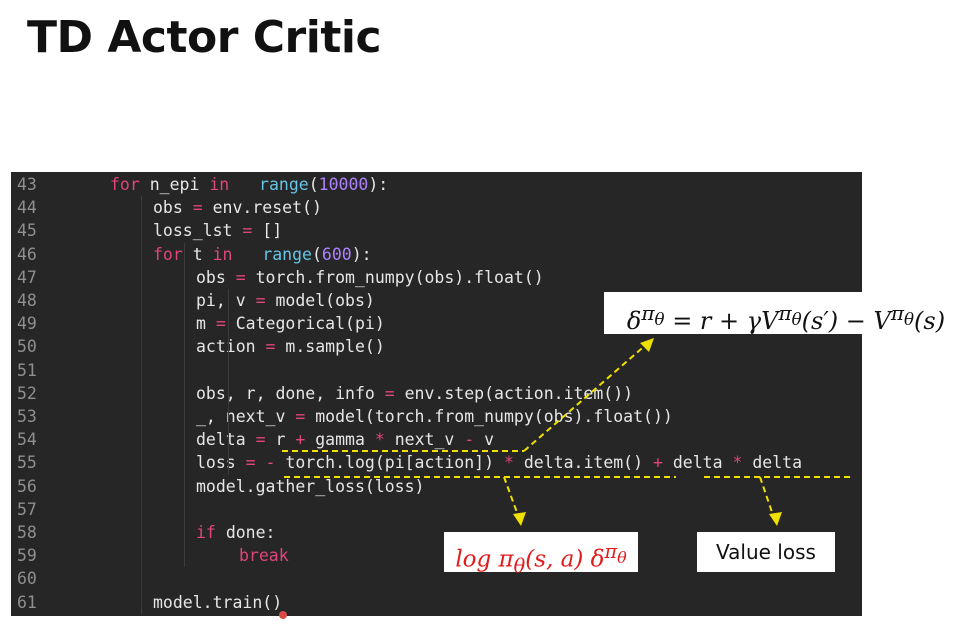 This screenshot has width=974, height=634. What do you see at coordinates (541, 554) in the screenshot?
I see `policy-loss-formula: log πθ(s, a) δπθ` at bounding box center [541, 554].